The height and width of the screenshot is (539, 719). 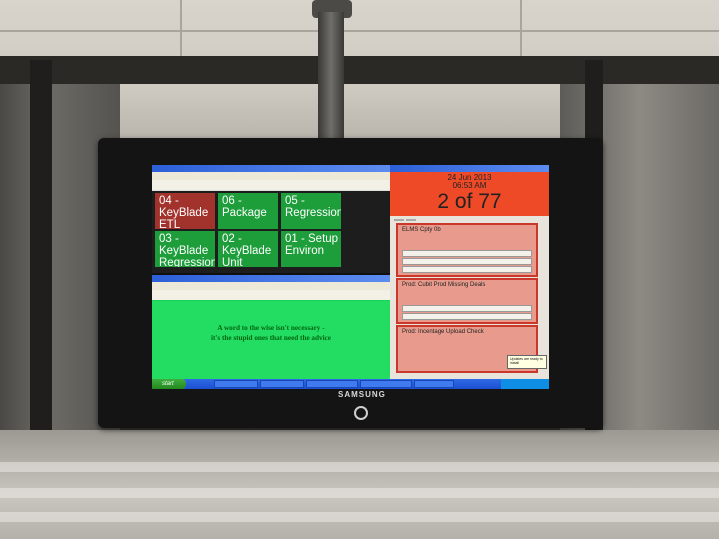 I want to click on quote-line: A word to the wise isn't necessary -, so click(x=271, y=328).